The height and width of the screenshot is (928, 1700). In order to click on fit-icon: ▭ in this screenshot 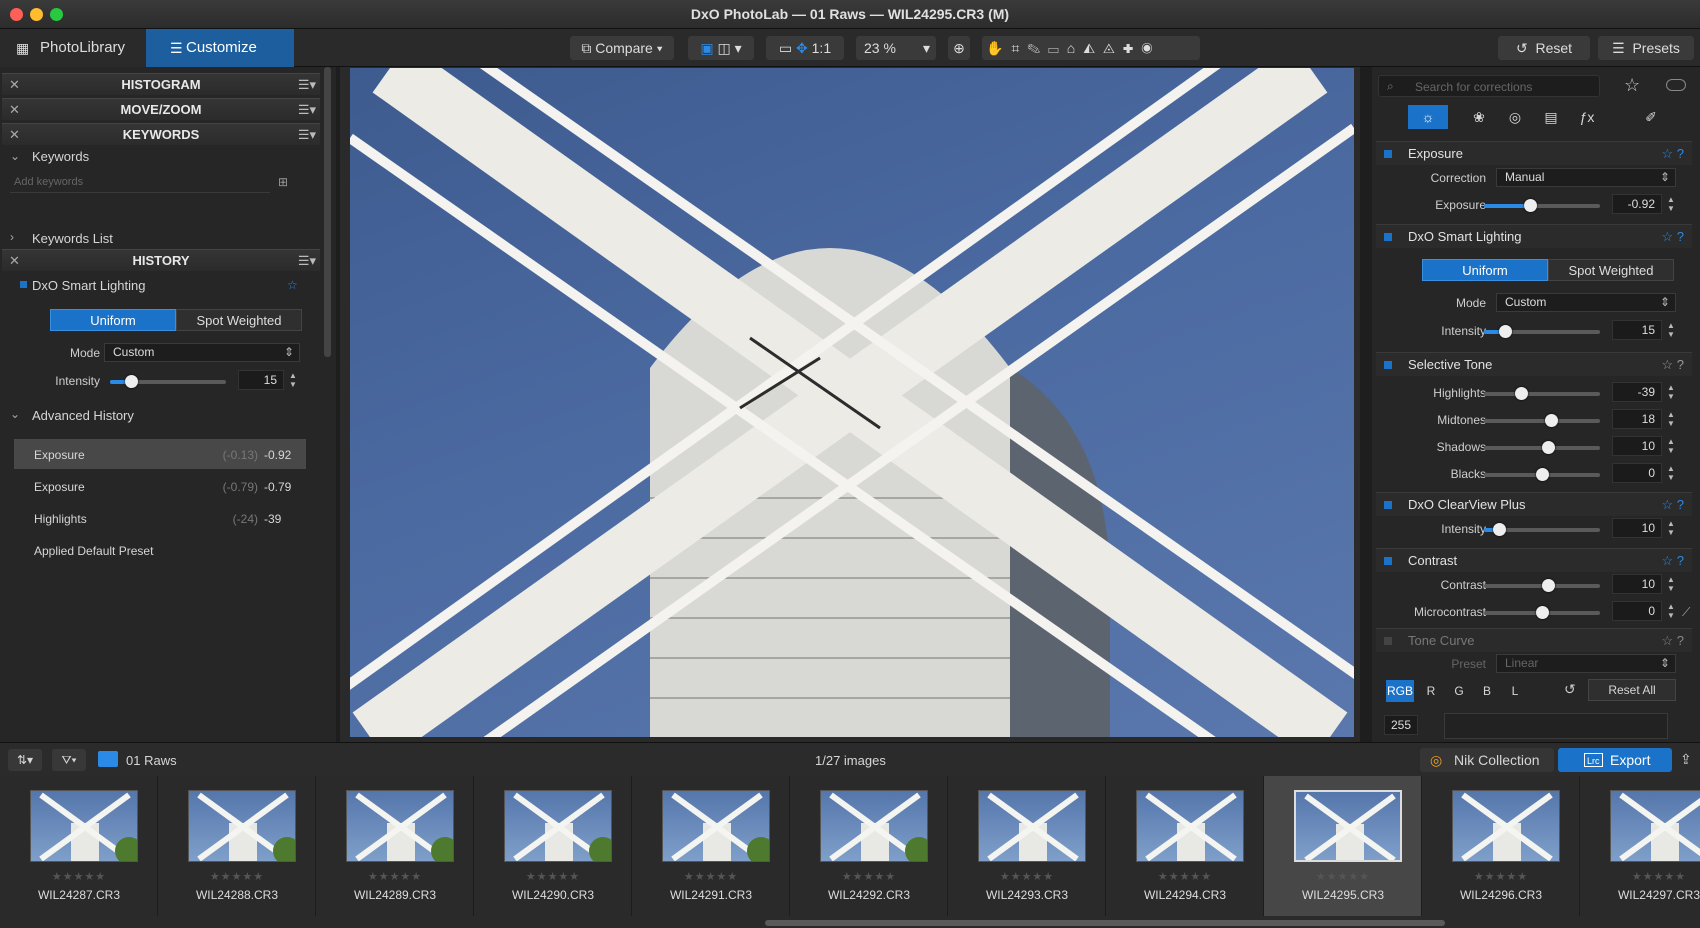, I will do `click(785, 48)`.